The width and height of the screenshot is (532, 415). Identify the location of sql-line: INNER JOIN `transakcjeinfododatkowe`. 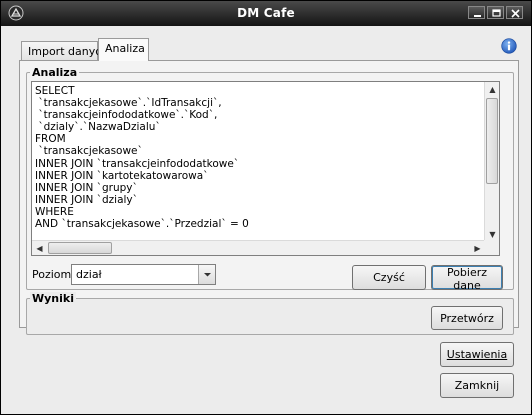
(137, 163).